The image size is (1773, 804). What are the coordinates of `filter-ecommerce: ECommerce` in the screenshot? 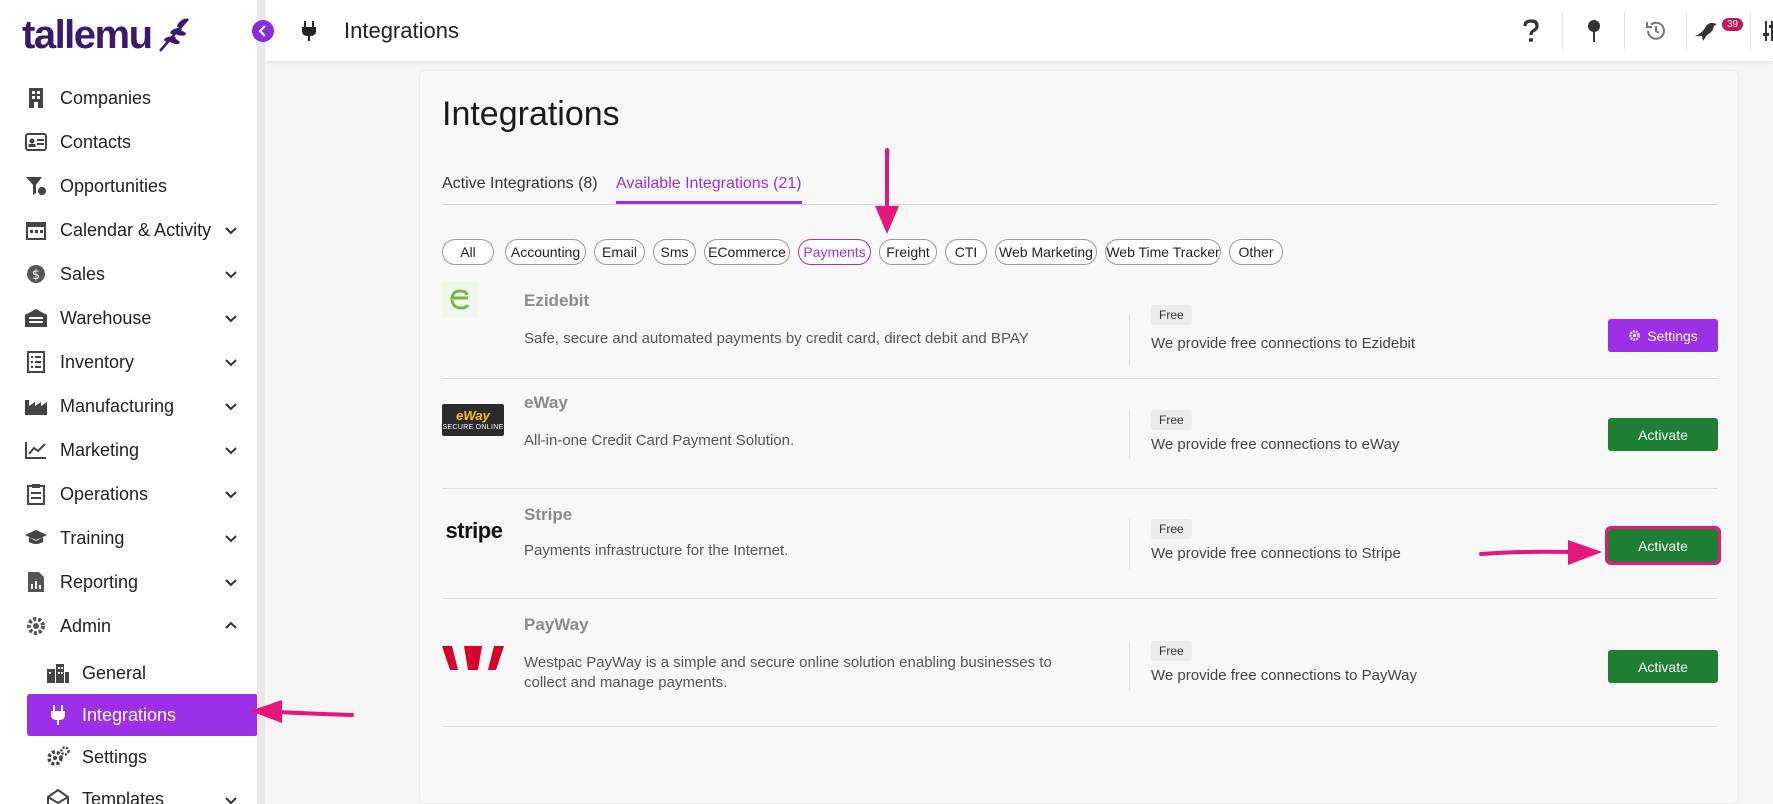 It's located at (747, 252).